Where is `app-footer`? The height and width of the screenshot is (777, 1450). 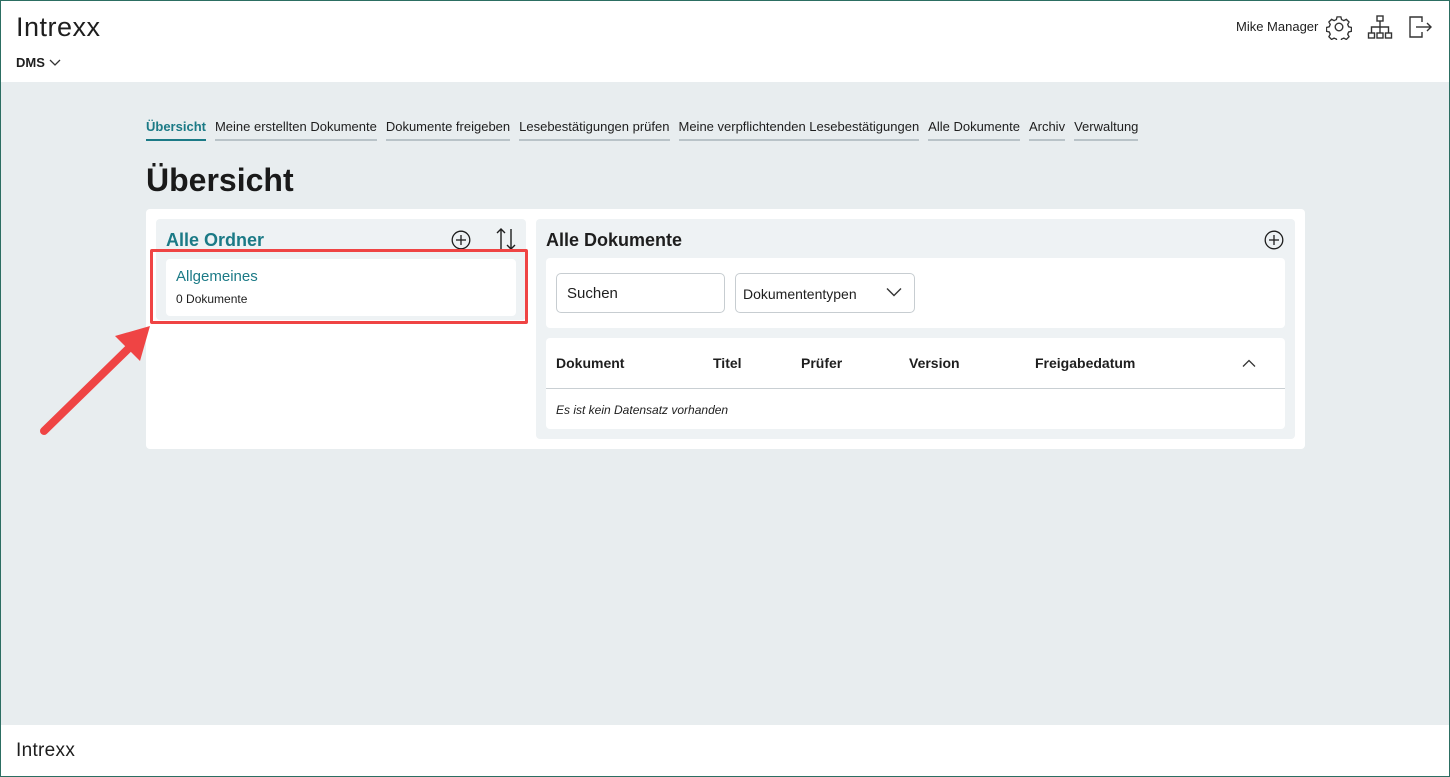
app-footer is located at coordinates (725, 751).